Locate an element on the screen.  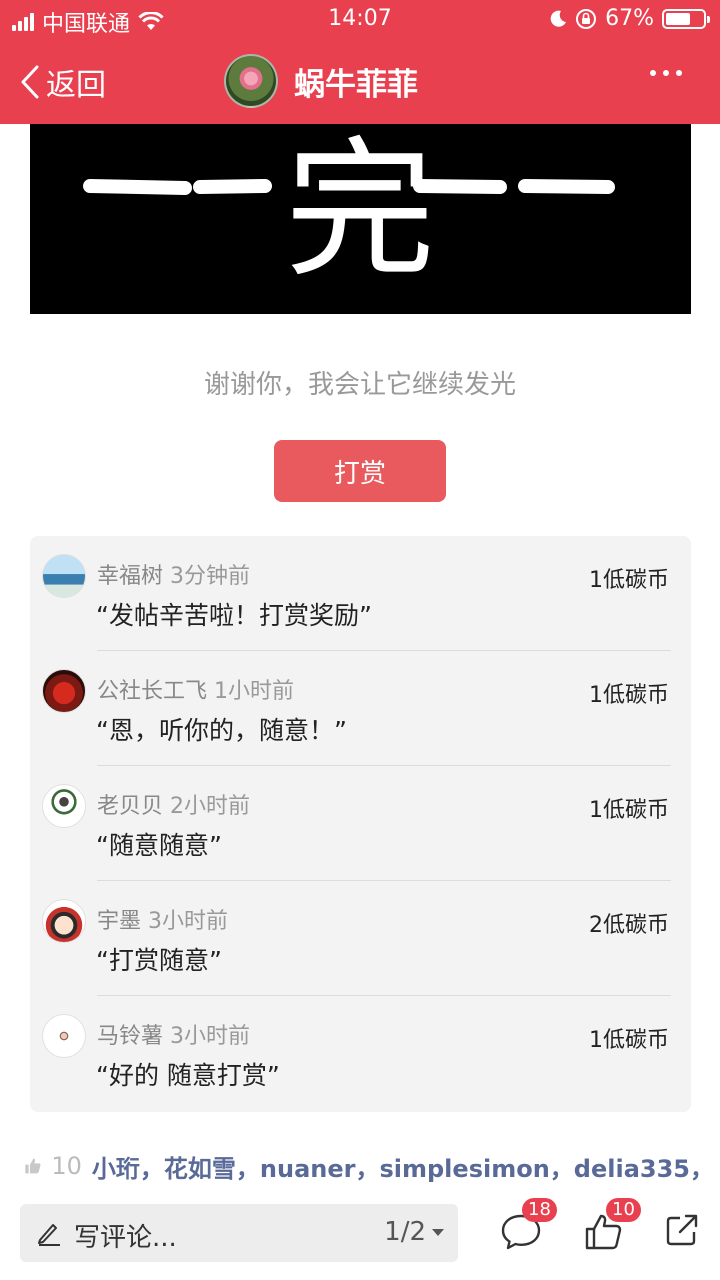
like-button: 10 is located at coordinates (612, 1227).